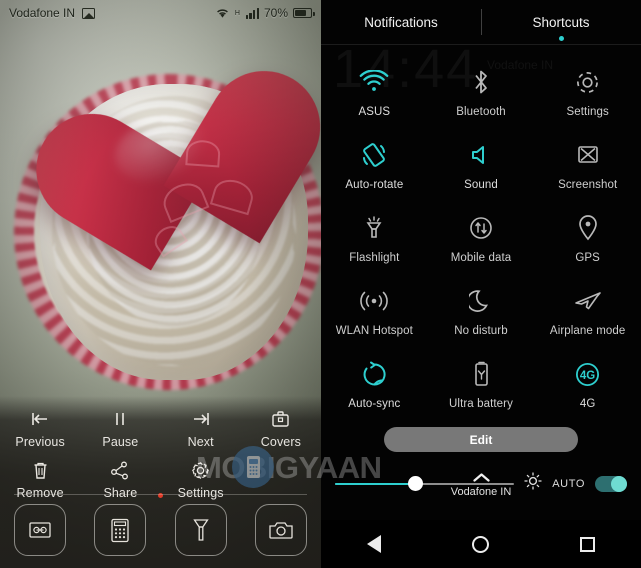 The image size is (641, 568). Describe the element at coordinates (588, 155) in the screenshot. I see `screenshot-icon` at that location.